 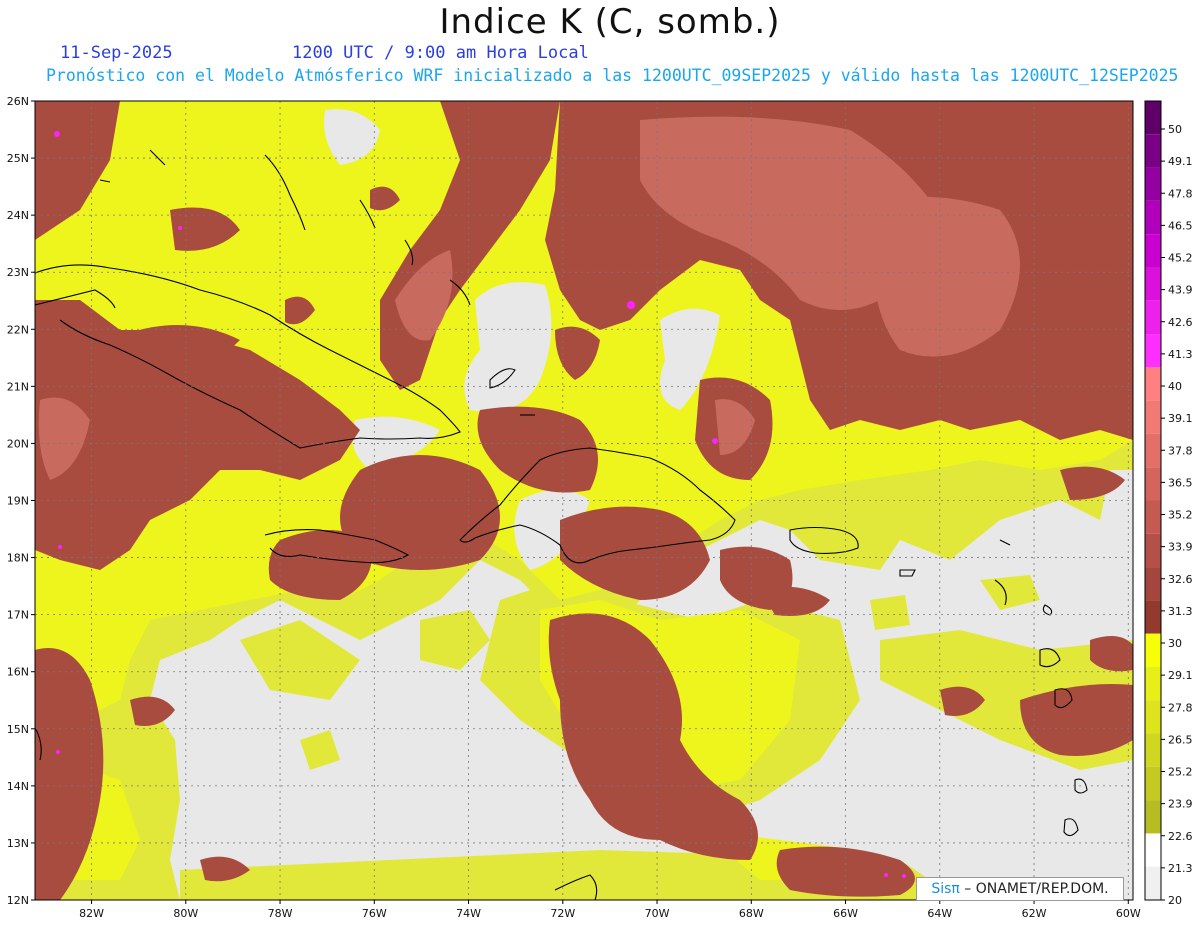 I want to click on colorbar-label: 35.2, so click(x=1180, y=515).